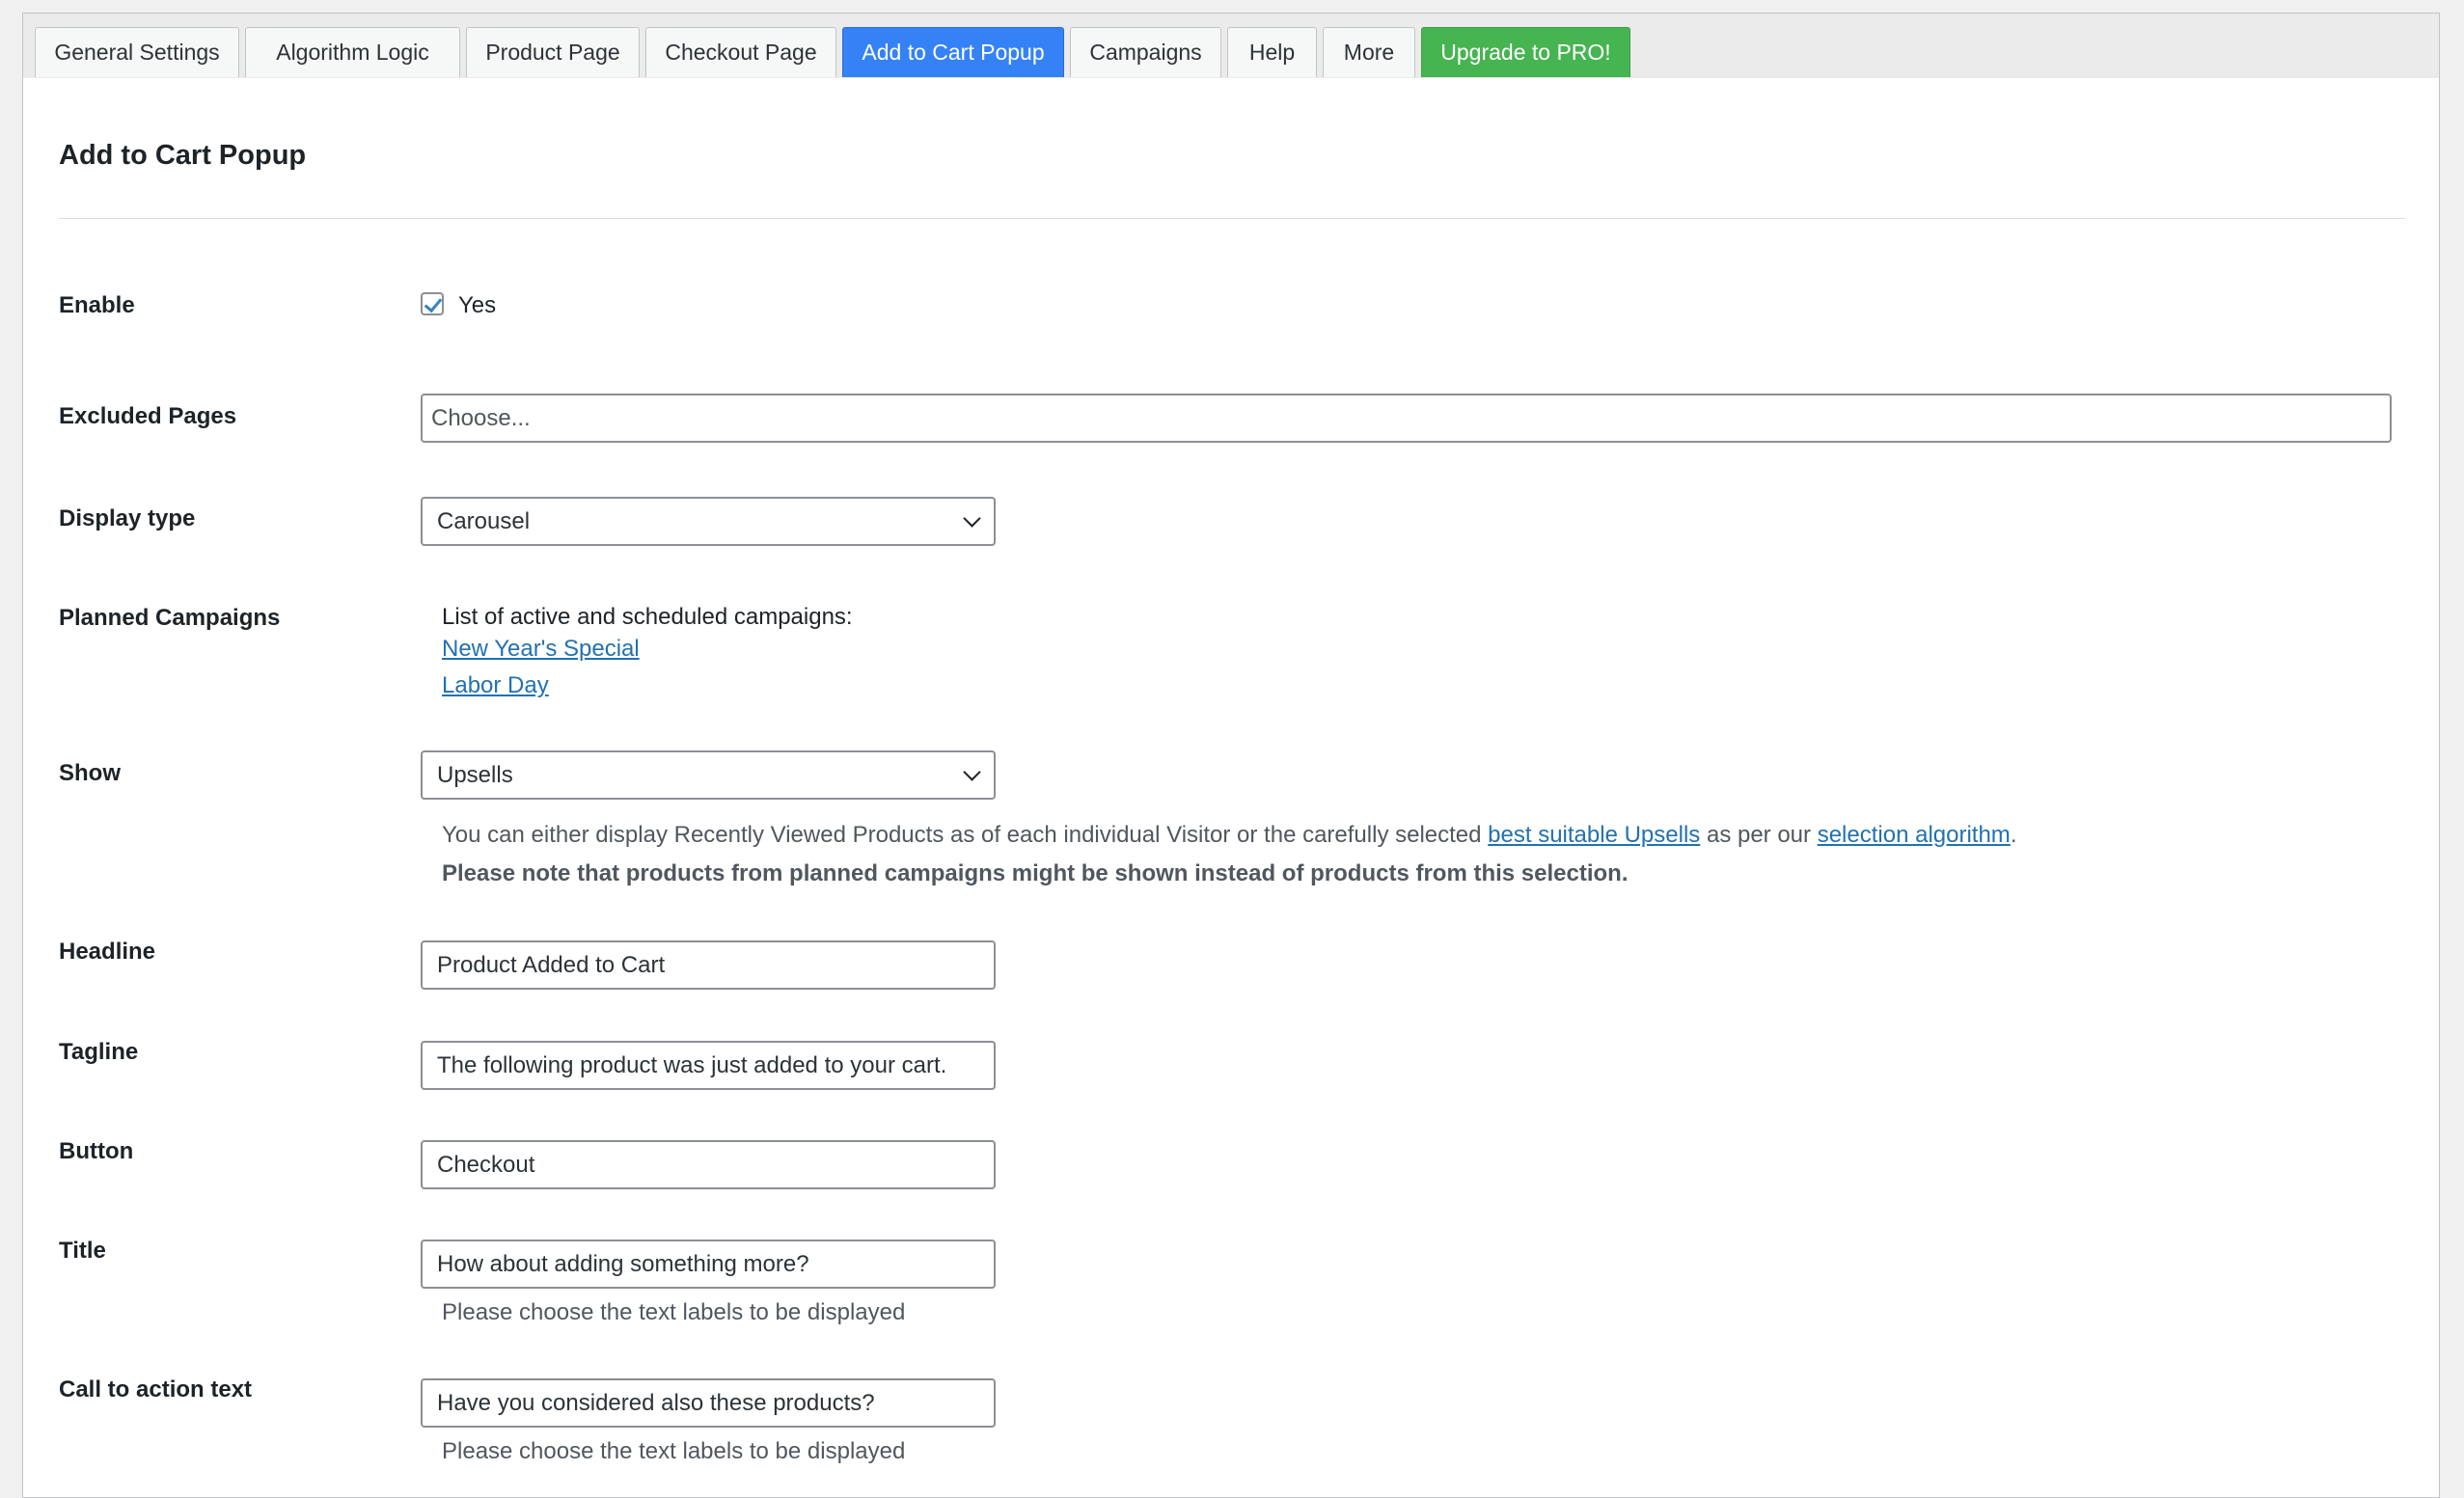 This screenshot has width=2464, height=1498. What do you see at coordinates (432, 304) in the screenshot?
I see `enable-checkbox` at bounding box center [432, 304].